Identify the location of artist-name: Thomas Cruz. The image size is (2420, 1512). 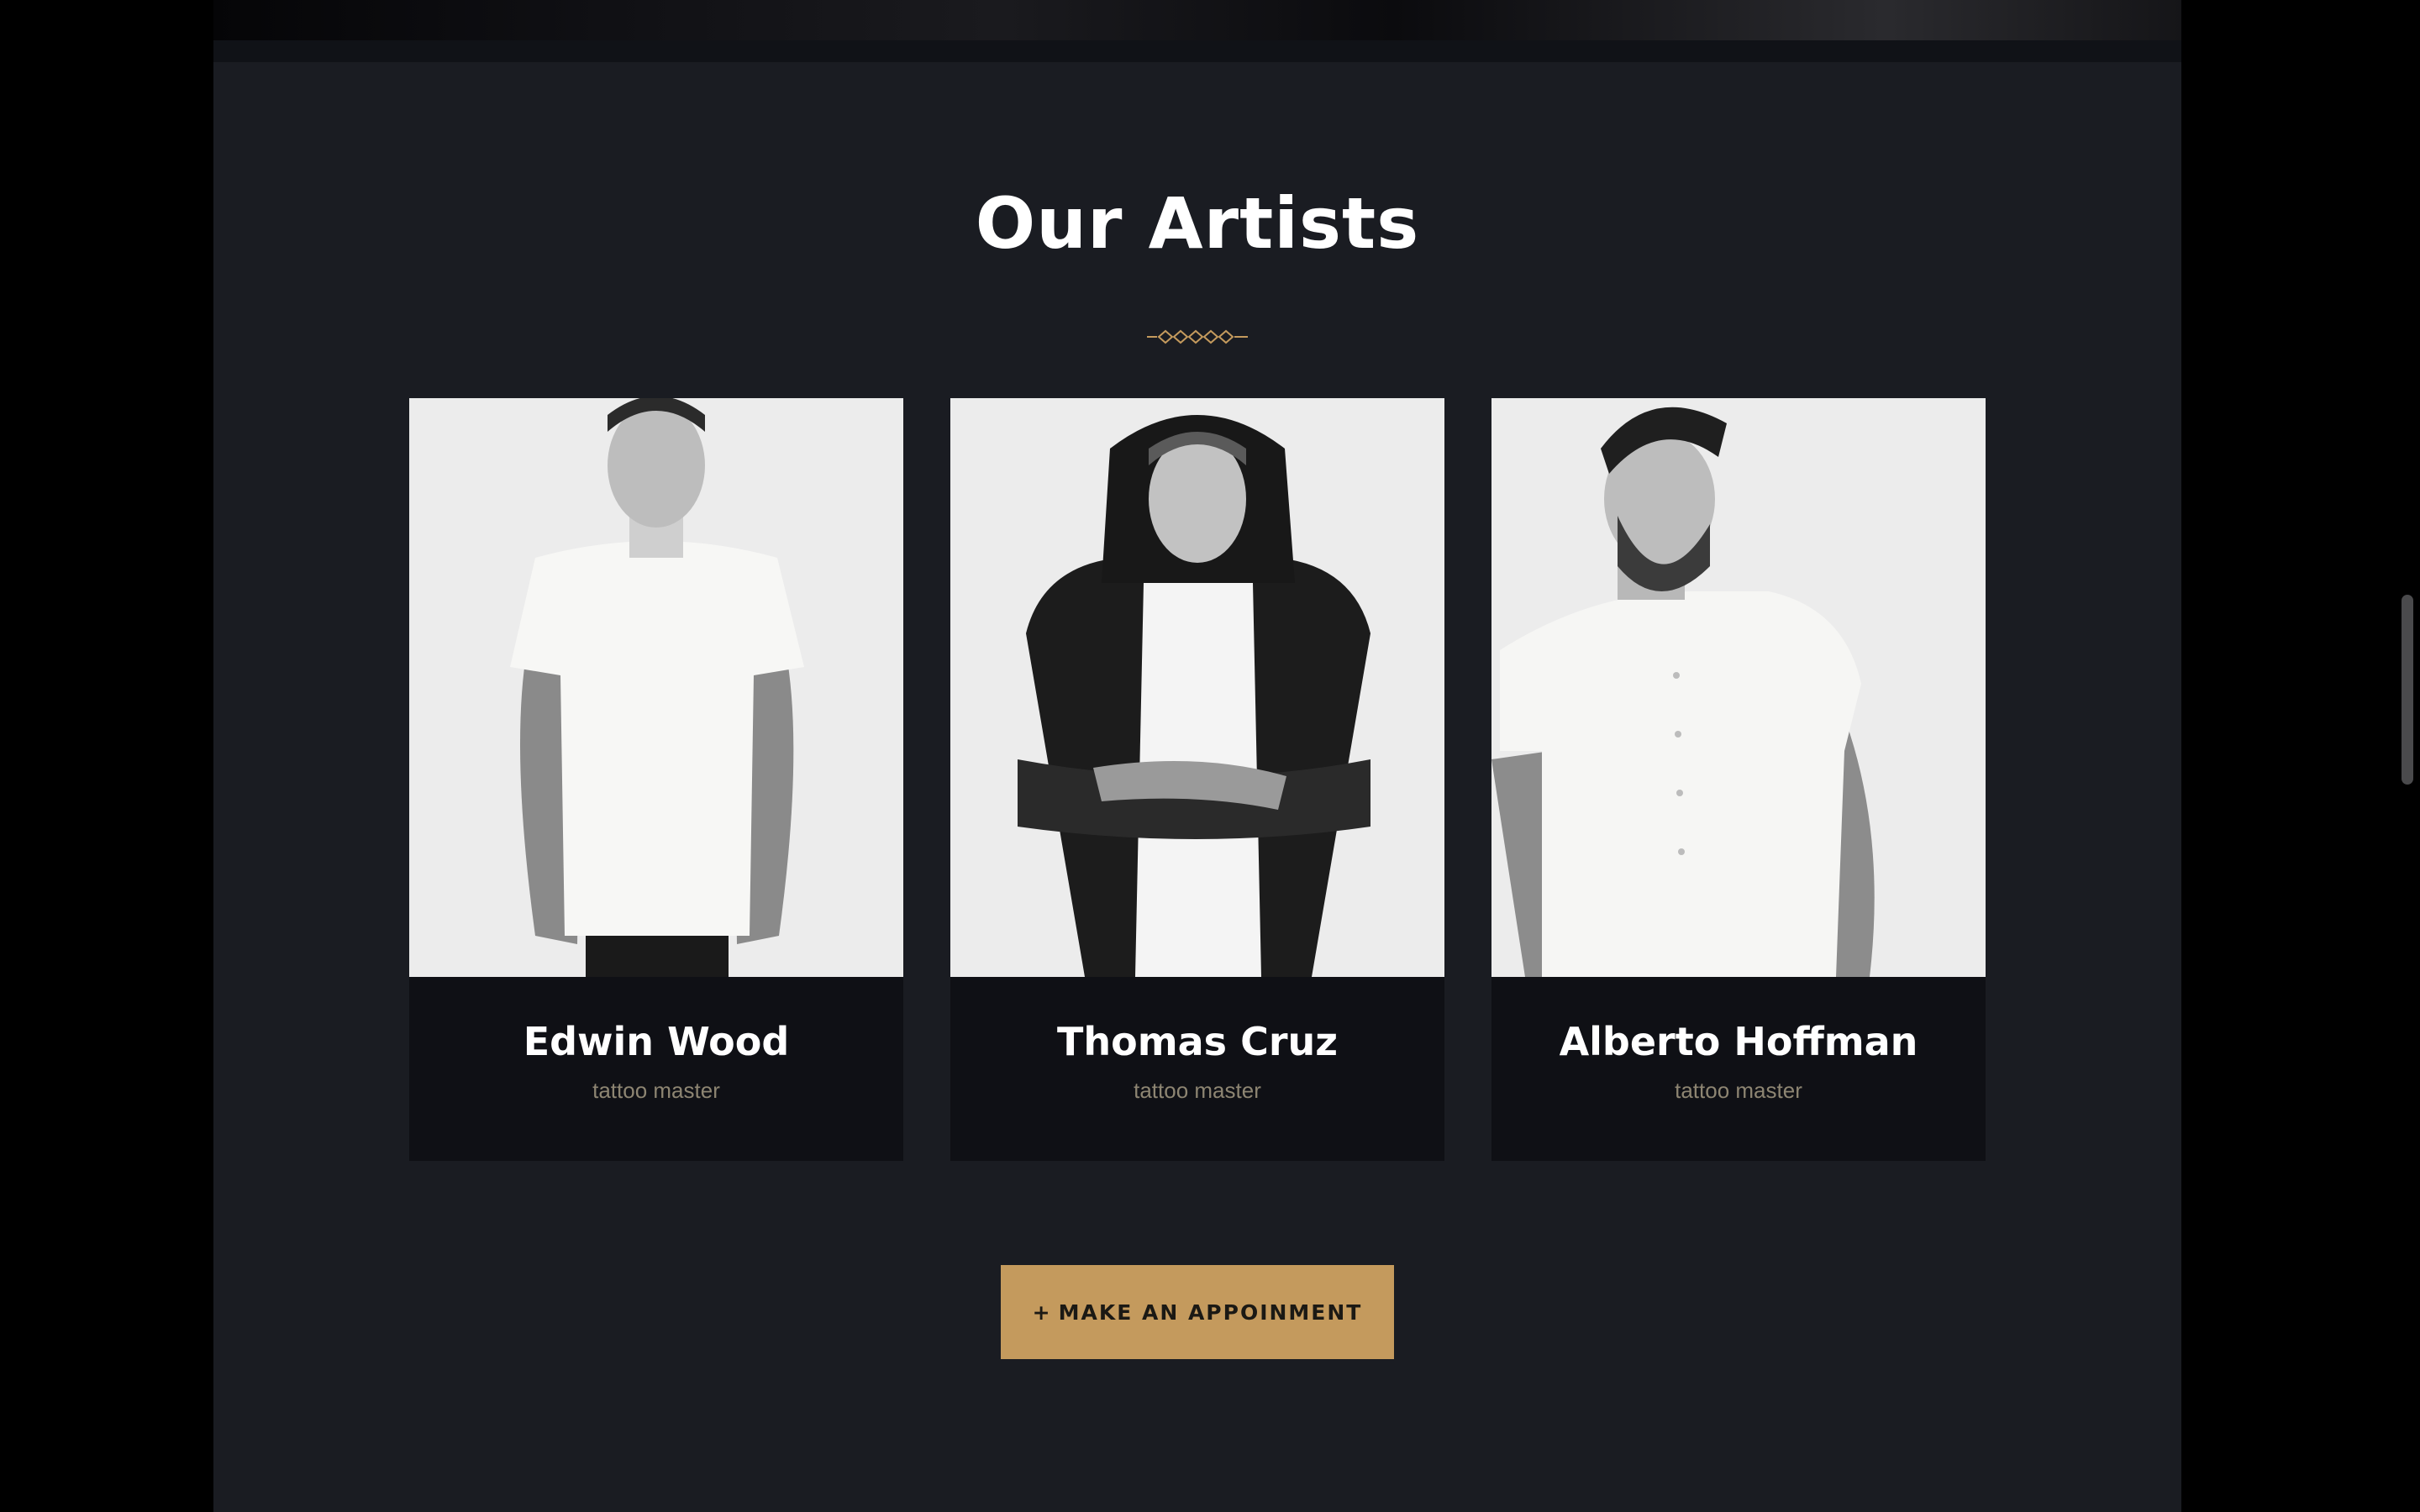
(1197, 1041).